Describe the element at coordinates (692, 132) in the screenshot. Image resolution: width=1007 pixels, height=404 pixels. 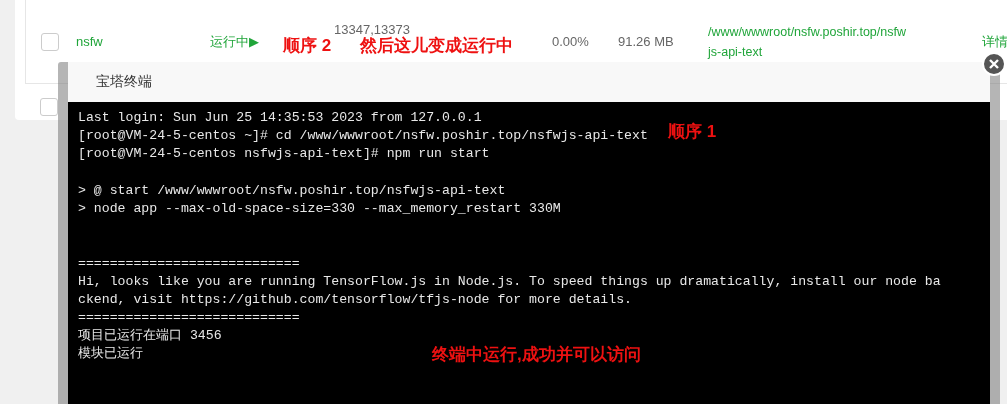
I see `annotation-text: 顺序 1` at that location.